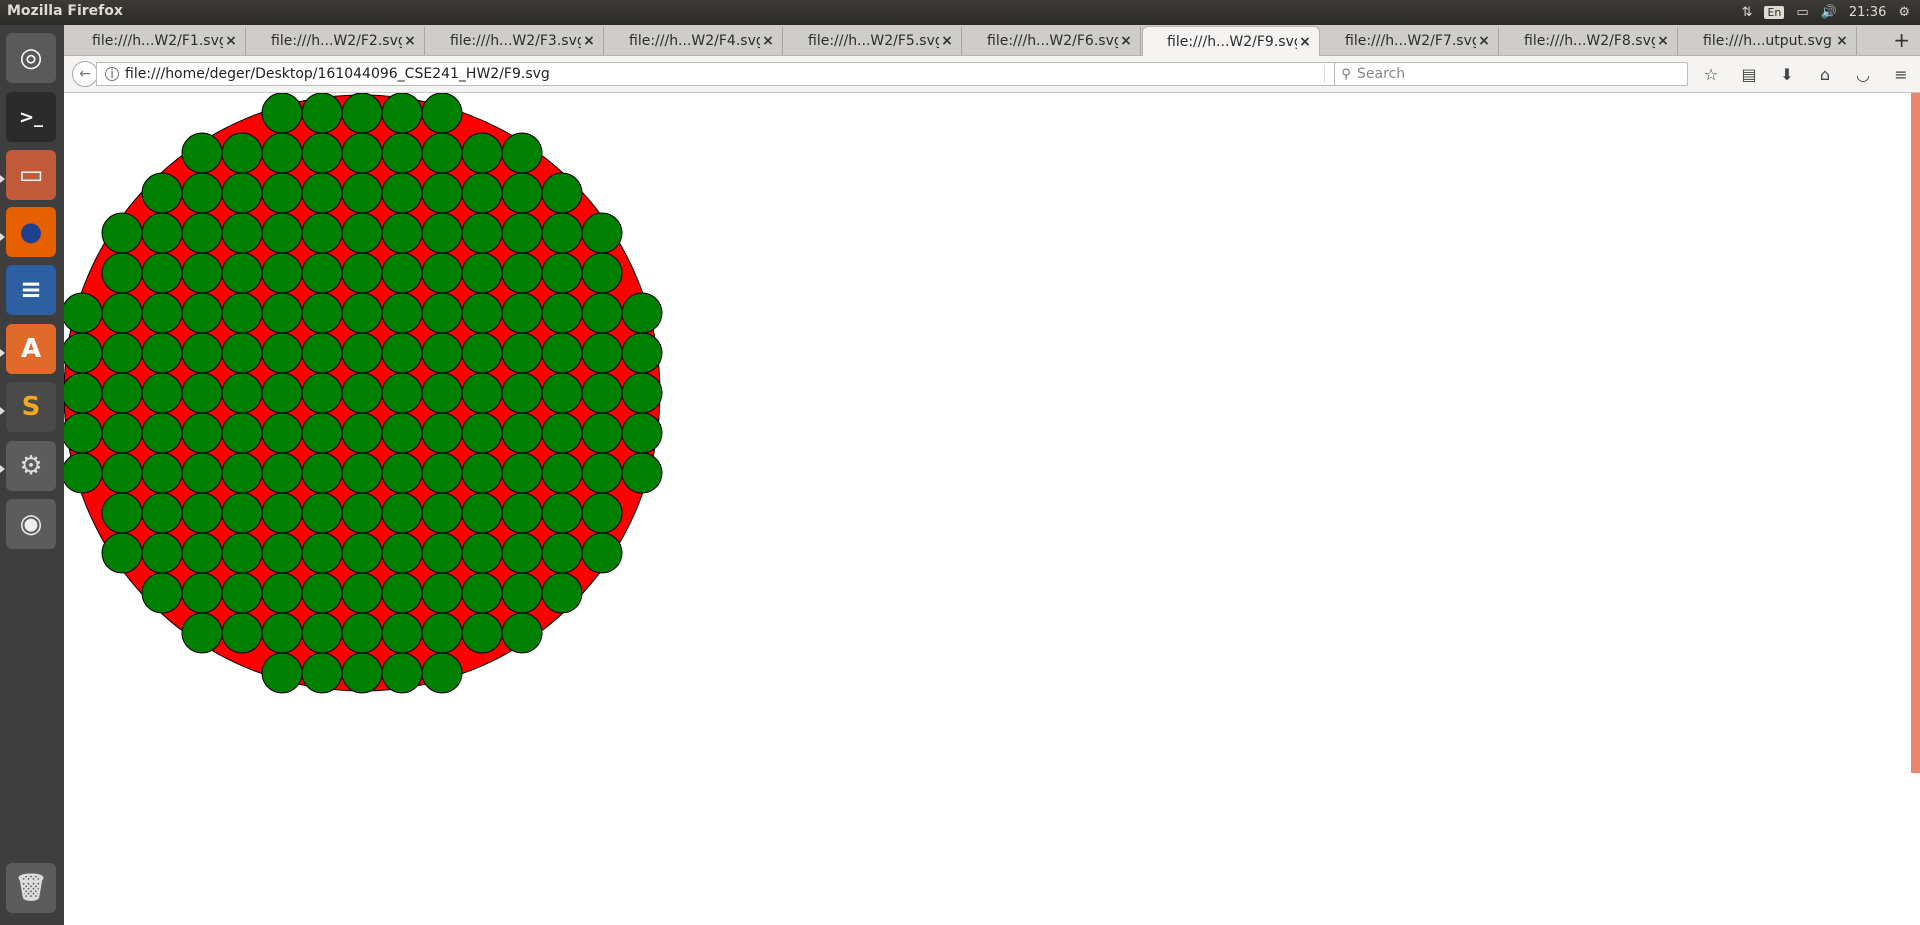 The height and width of the screenshot is (925, 1920). Describe the element at coordinates (1410, 41) in the screenshot. I see `tab: file:///h...W2/F7.svg ×` at that location.